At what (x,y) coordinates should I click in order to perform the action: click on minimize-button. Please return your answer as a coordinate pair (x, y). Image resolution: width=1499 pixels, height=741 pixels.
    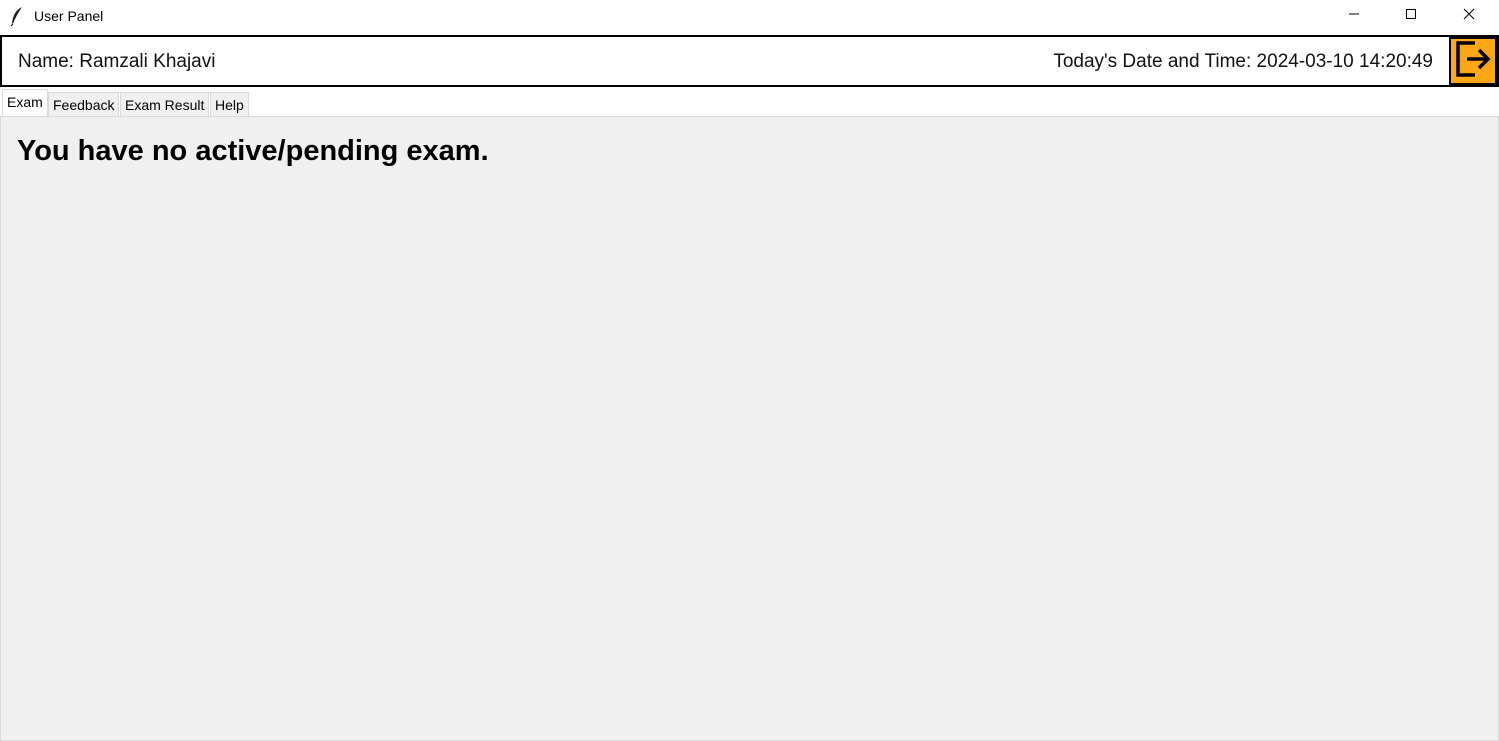
    Looking at the image, I should click on (1354, 16).